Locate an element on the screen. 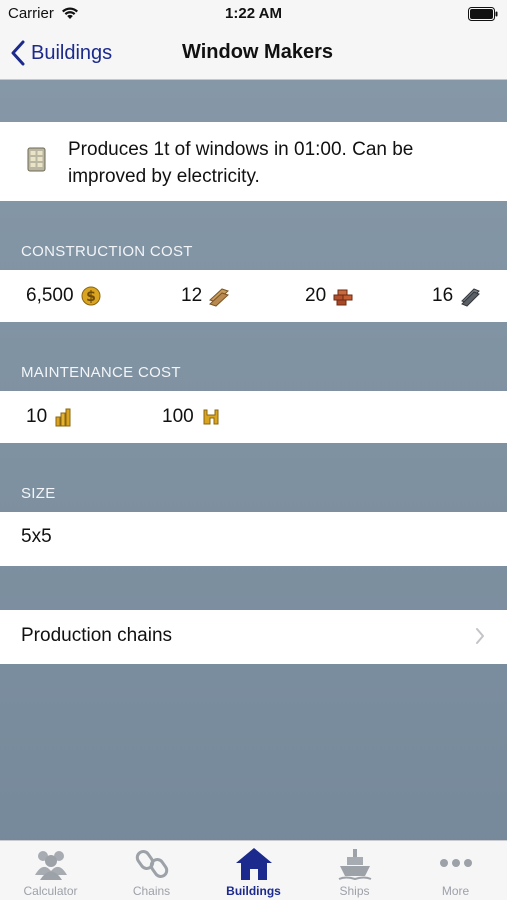 Image resolution: width=507 pixels, height=900 pixels. battery-icon is located at coordinates (483, 14).